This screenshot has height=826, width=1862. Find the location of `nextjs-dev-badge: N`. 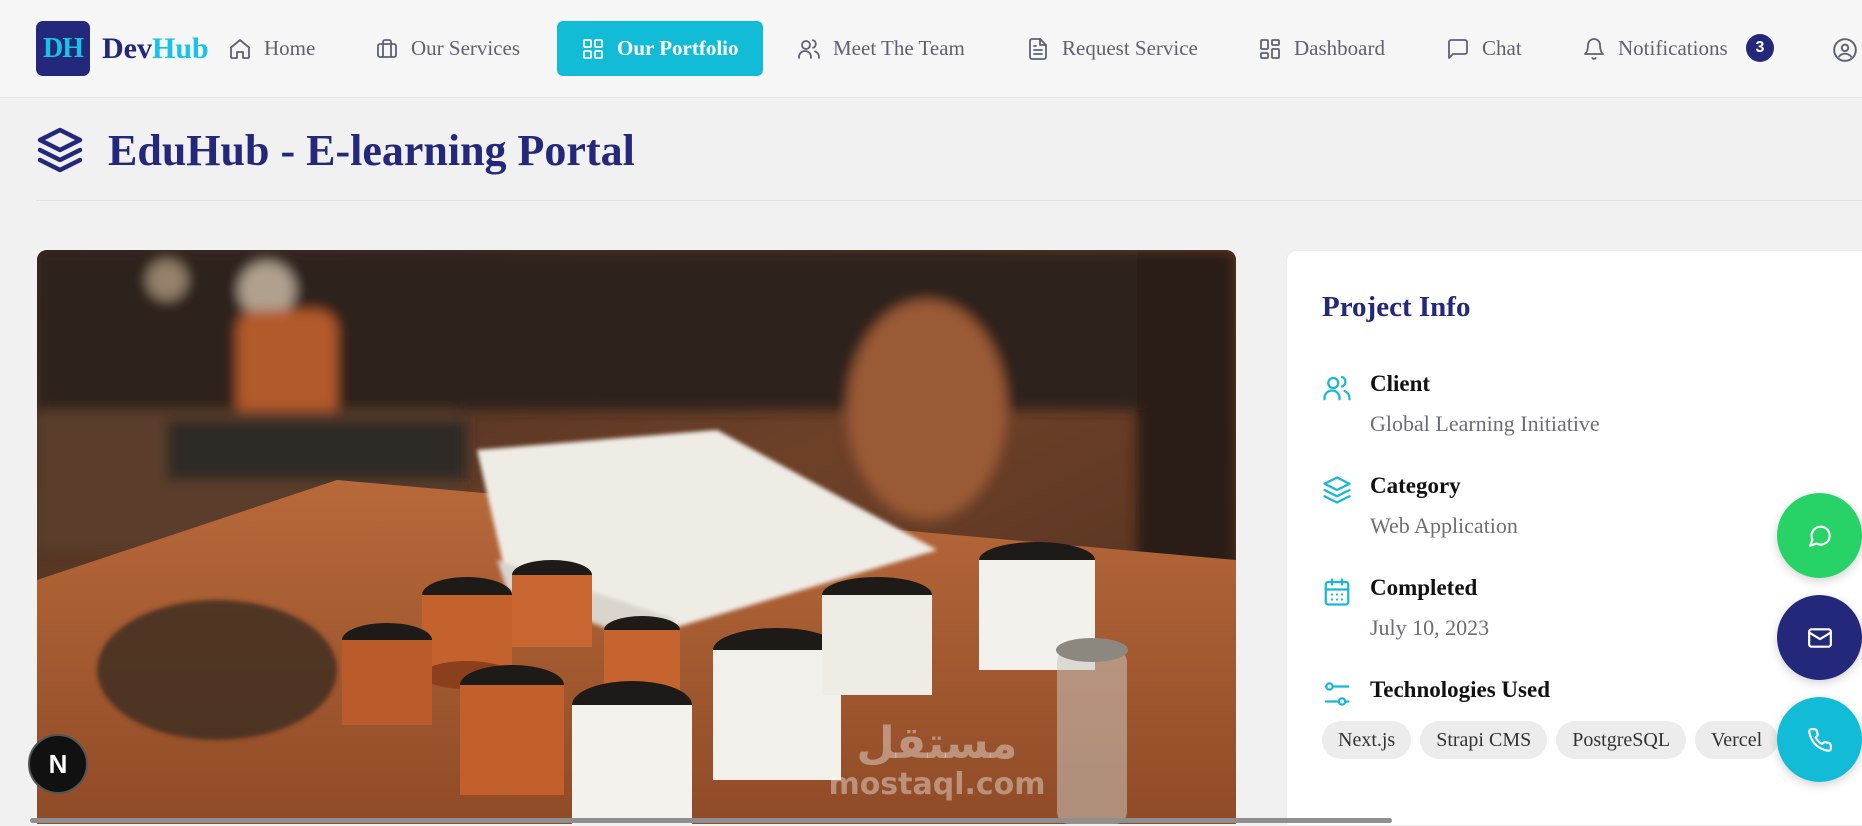

nextjs-dev-badge: N is located at coordinates (58, 764).